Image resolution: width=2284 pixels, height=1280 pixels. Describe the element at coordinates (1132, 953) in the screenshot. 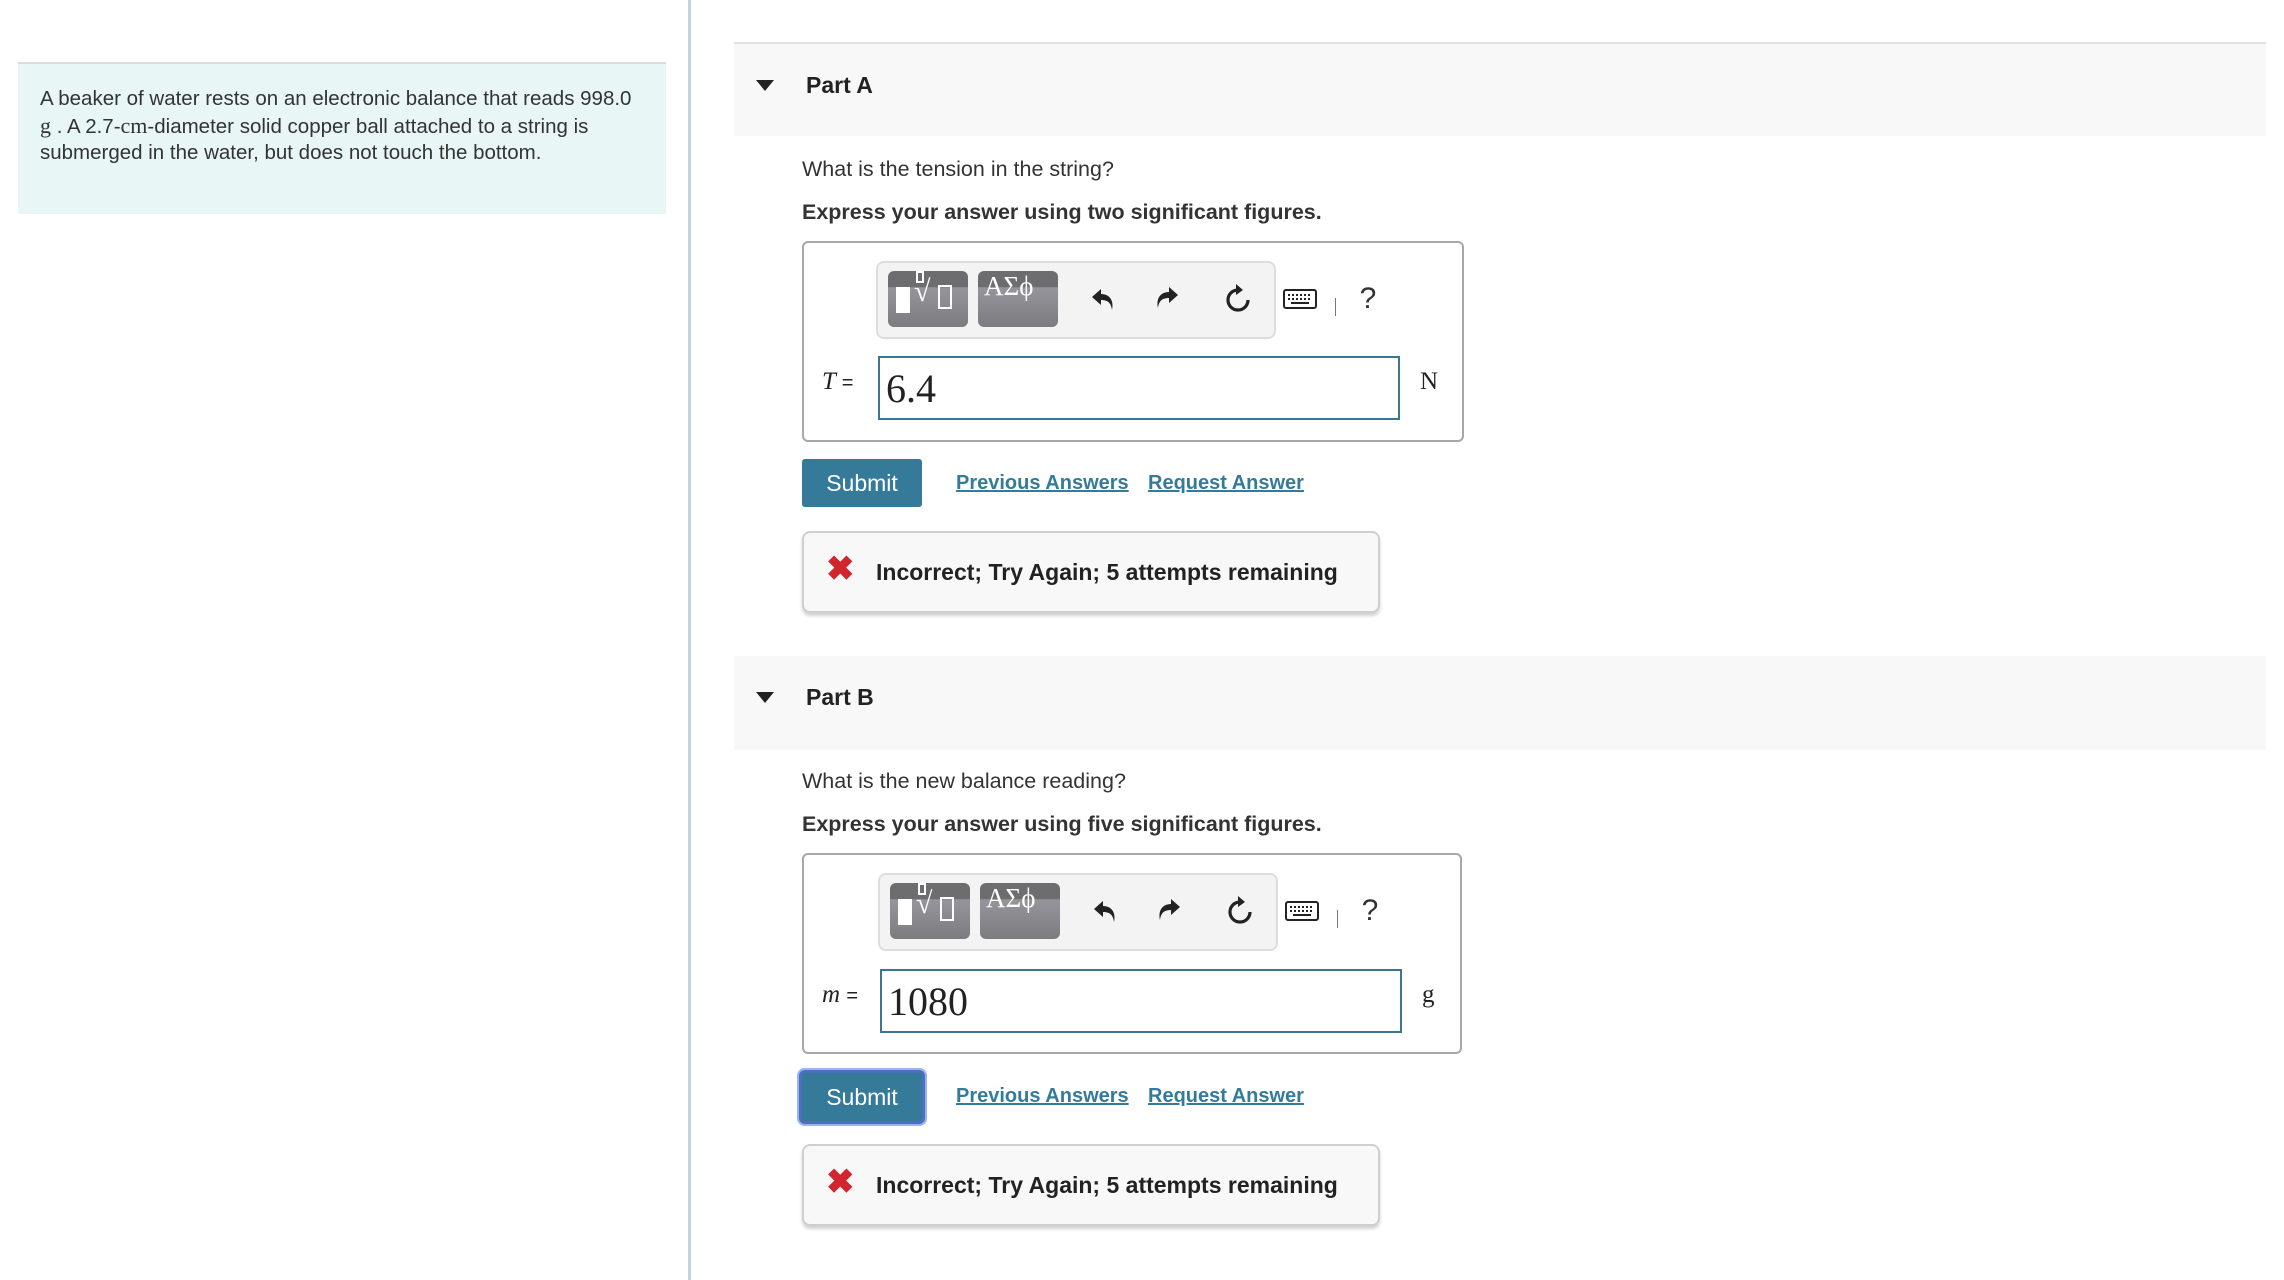

I see `part-b-answer-box: √ ΑΣϕ ? m = g` at that location.